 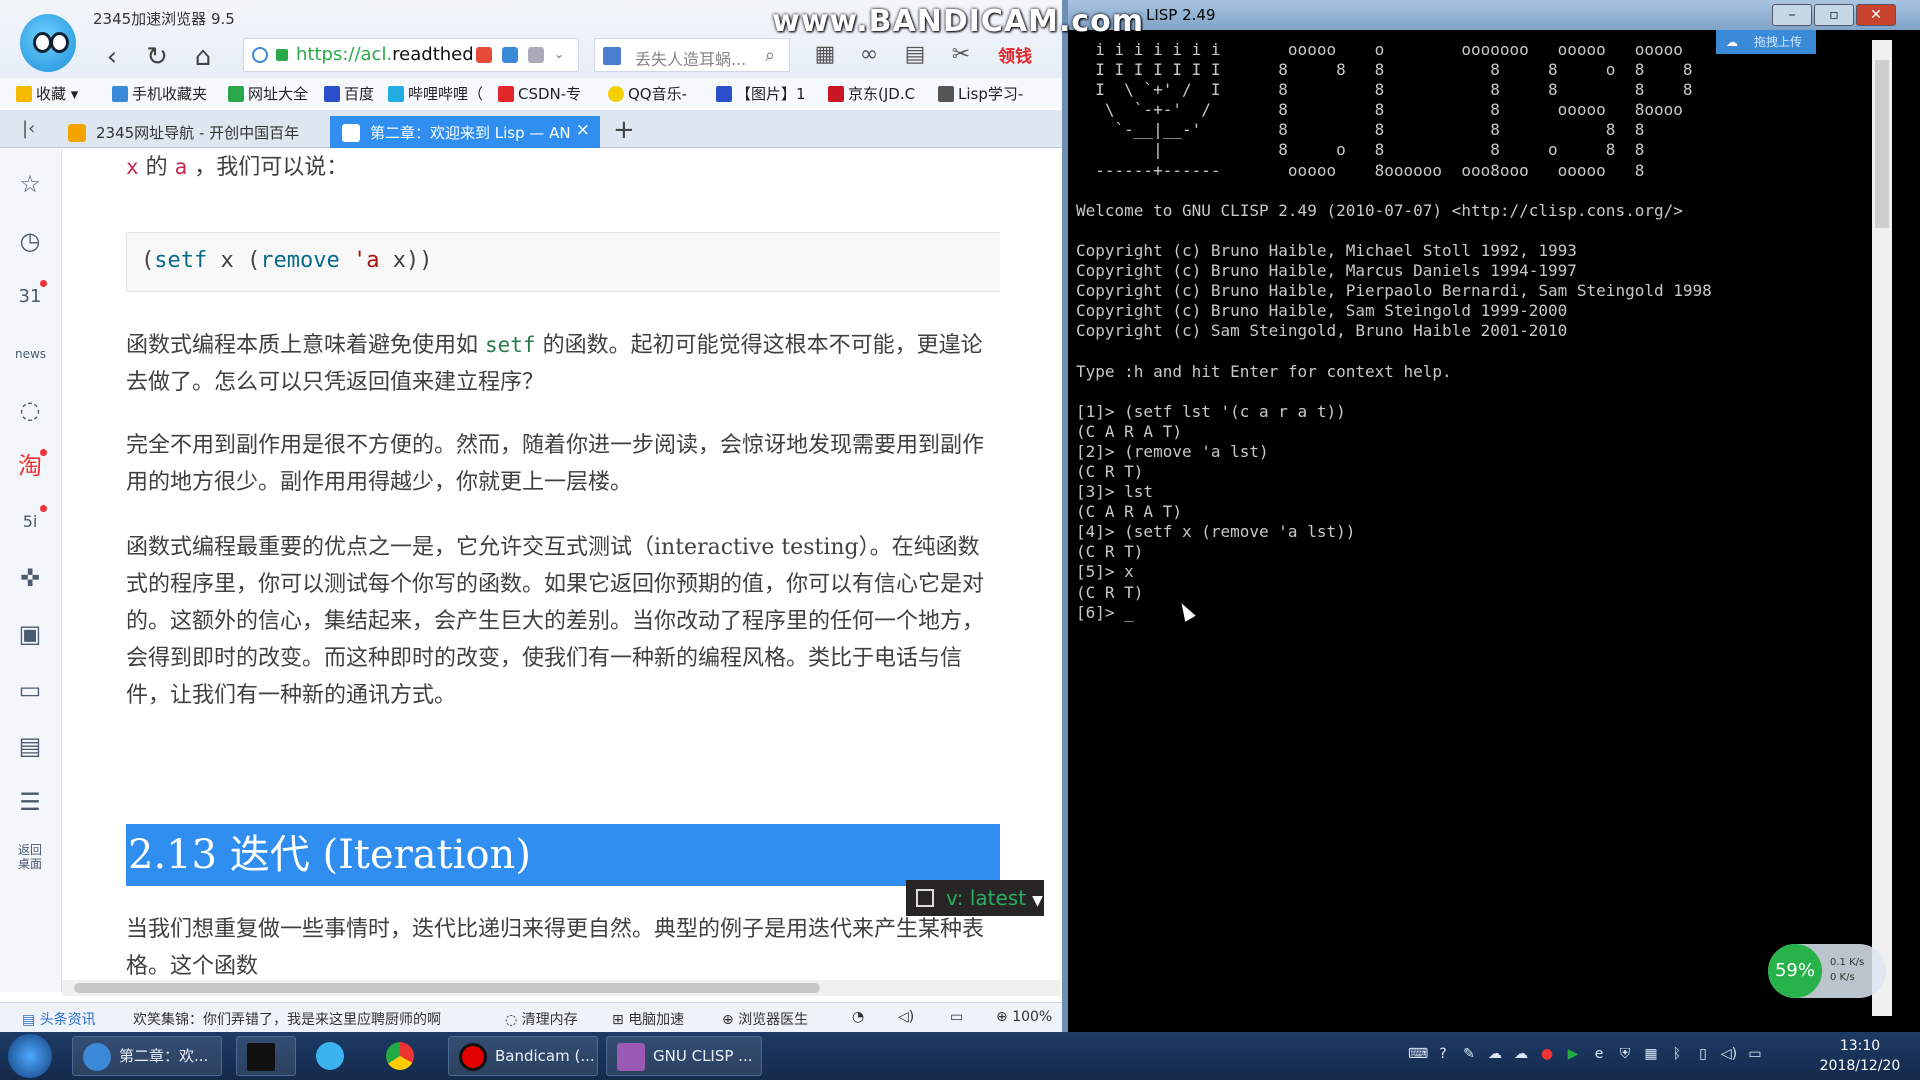 What do you see at coordinates (1469, 1055) in the screenshot?
I see `ime-icon: ✎` at bounding box center [1469, 1055].